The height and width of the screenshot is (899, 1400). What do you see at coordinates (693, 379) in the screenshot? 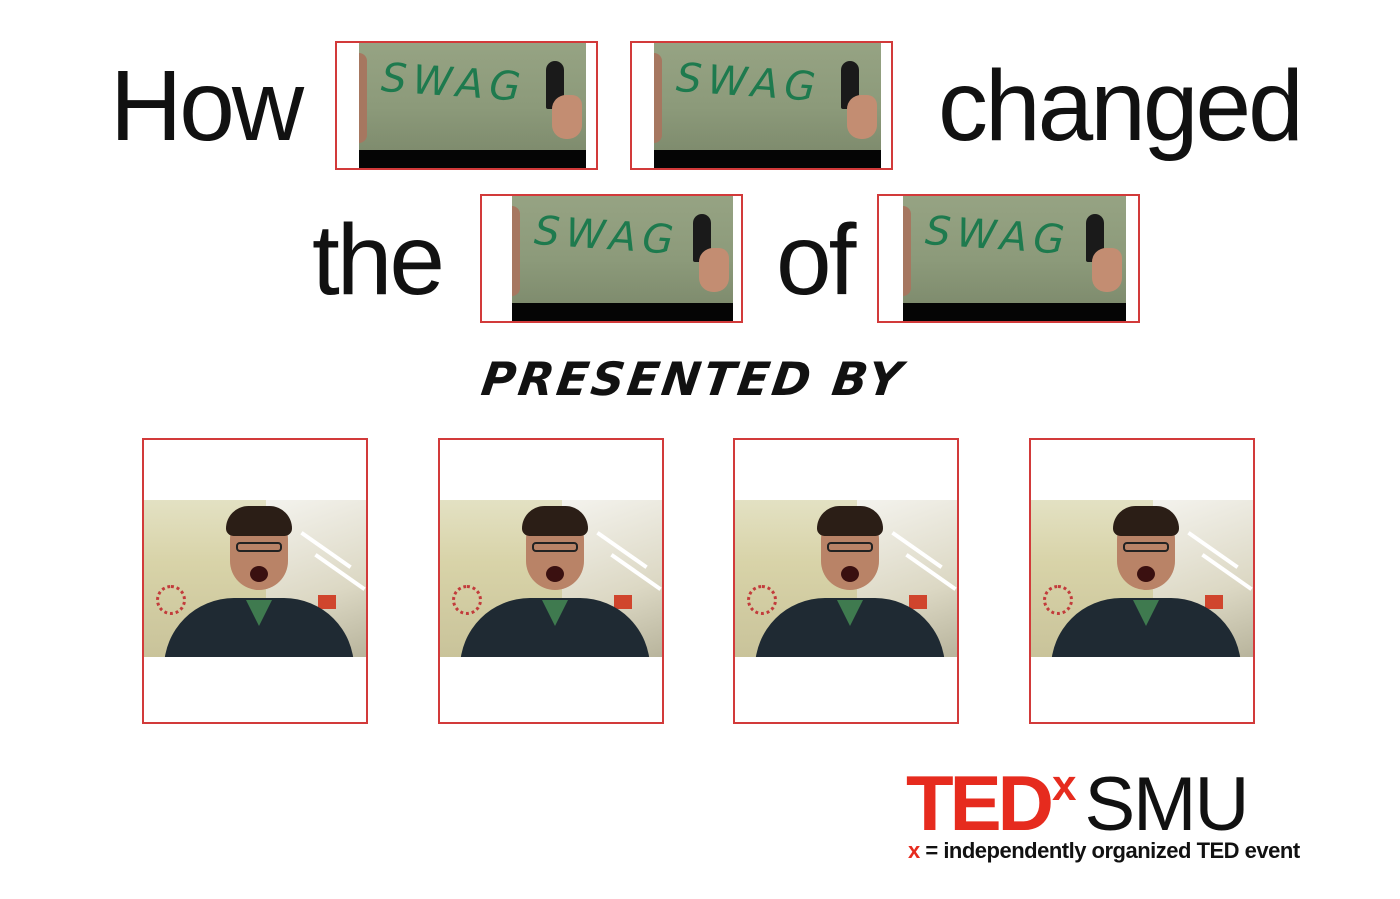
I see `presented-by-heading: PRESENTED BY` at bounding box center [693, 379].